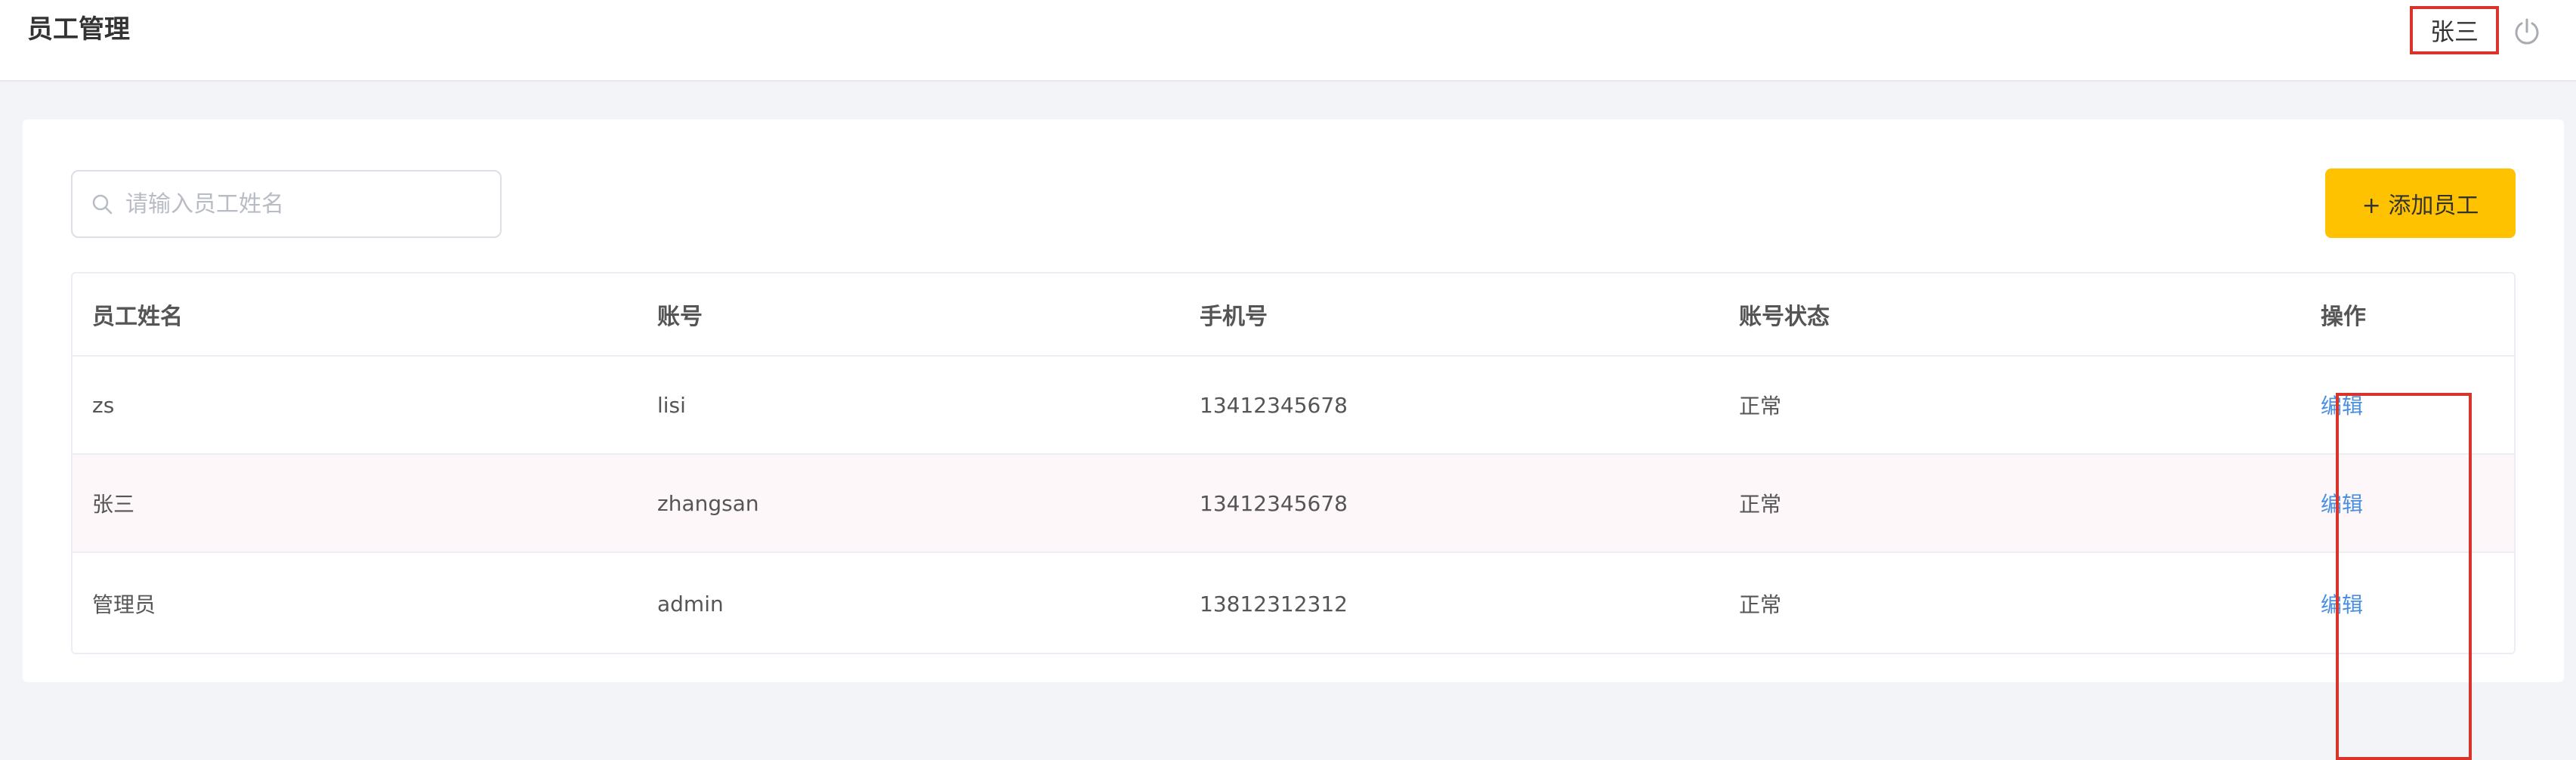 The width and height of the screenshot is (2576, 760). What do you see at coordinates (2527, 32) in the screenshot?
I see `power-icon` at bounding box center [2527, 32].